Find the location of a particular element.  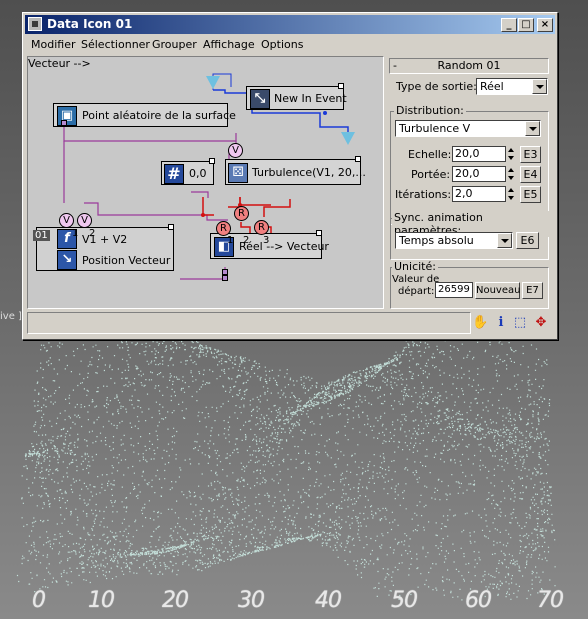

event-input-icon is located at coordinates (213, 82).